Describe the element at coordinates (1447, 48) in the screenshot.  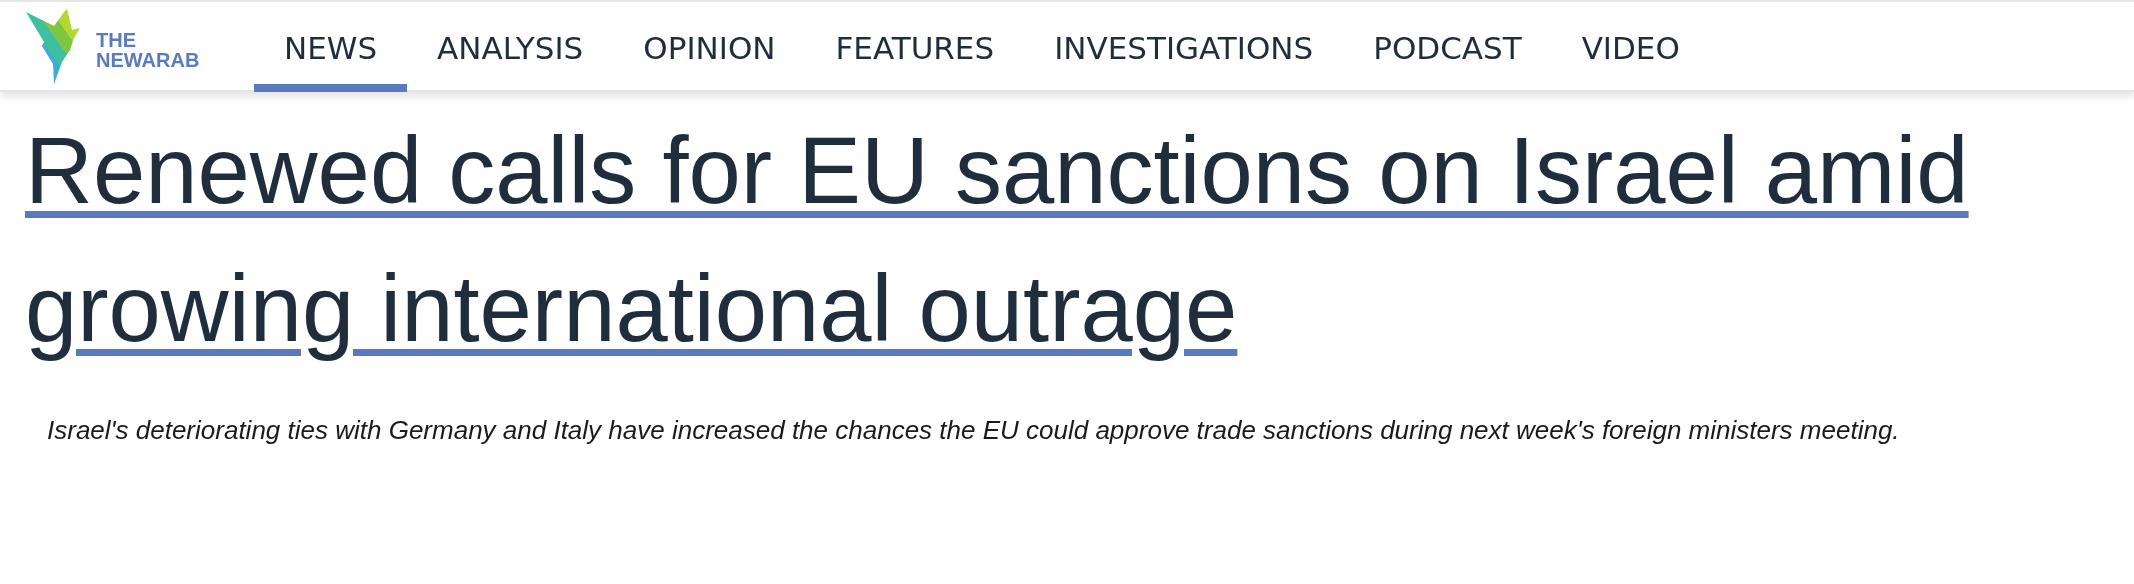
I see `nav-link: PODCAST` at that location.